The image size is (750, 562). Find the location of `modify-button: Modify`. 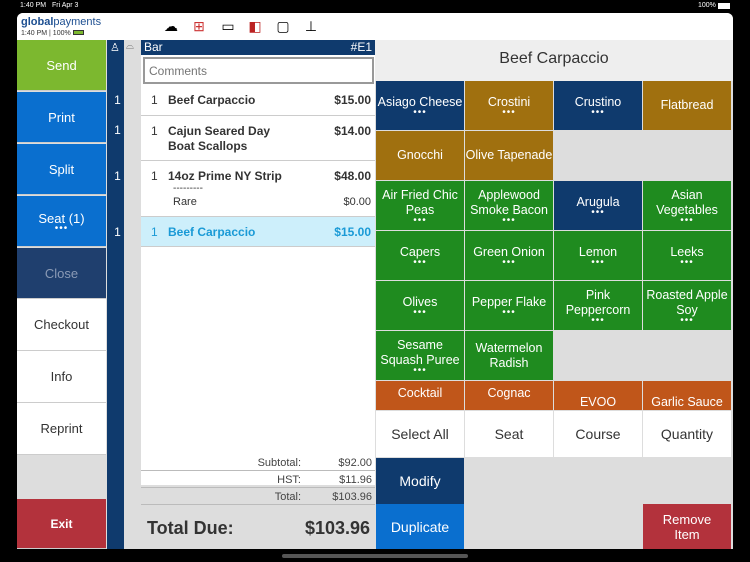

modify-button: Modify is located at coordinates (420, 481).